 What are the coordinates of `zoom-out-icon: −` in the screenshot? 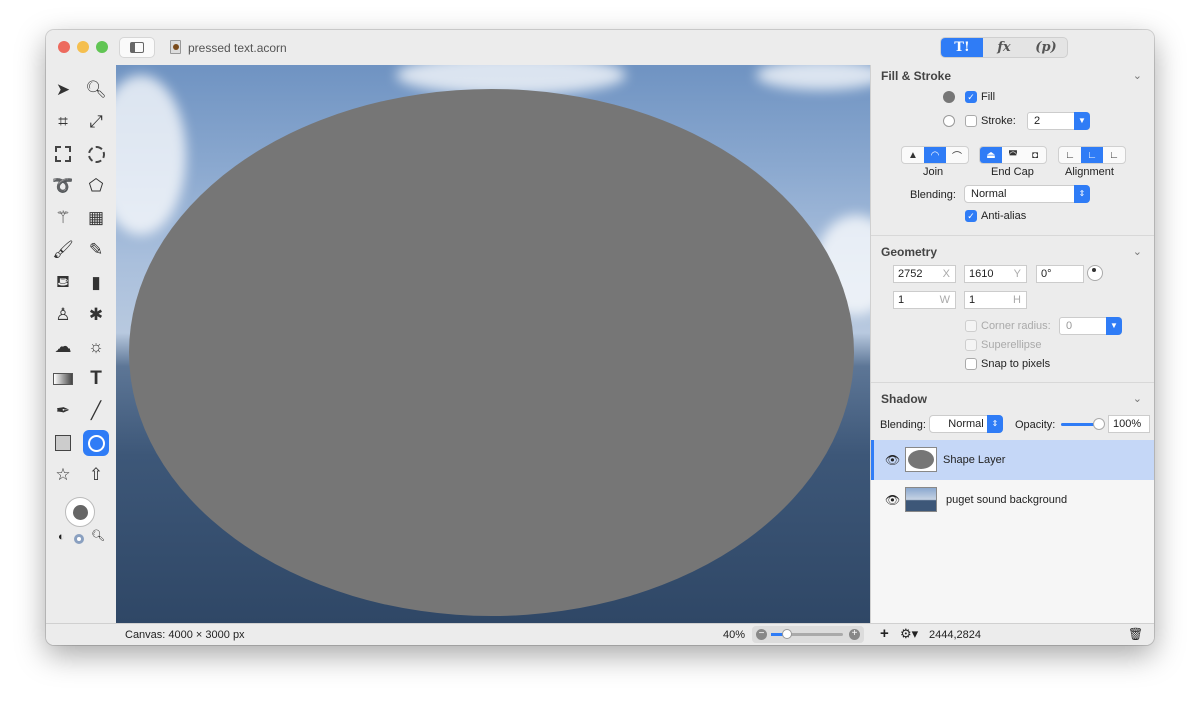 It's located at (761, 634).